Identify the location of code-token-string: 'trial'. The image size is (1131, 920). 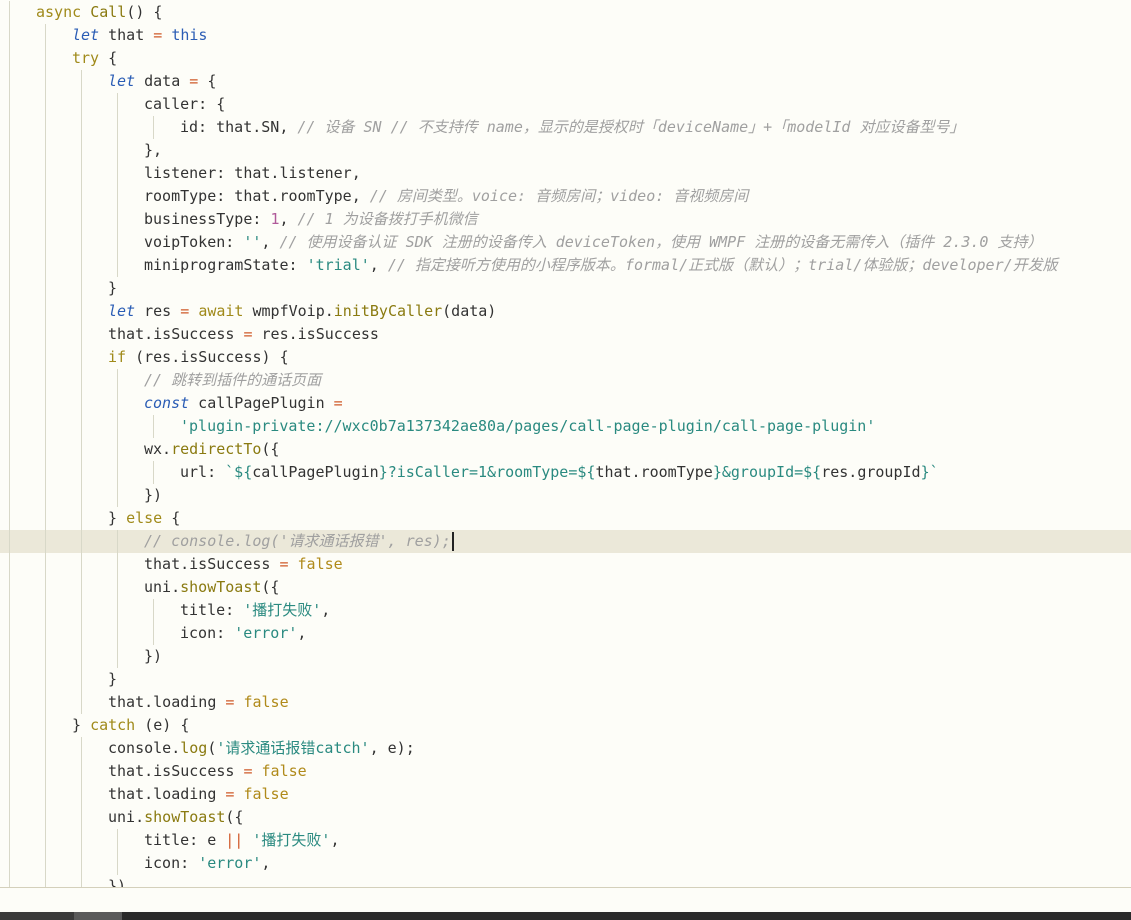
(338, 265).